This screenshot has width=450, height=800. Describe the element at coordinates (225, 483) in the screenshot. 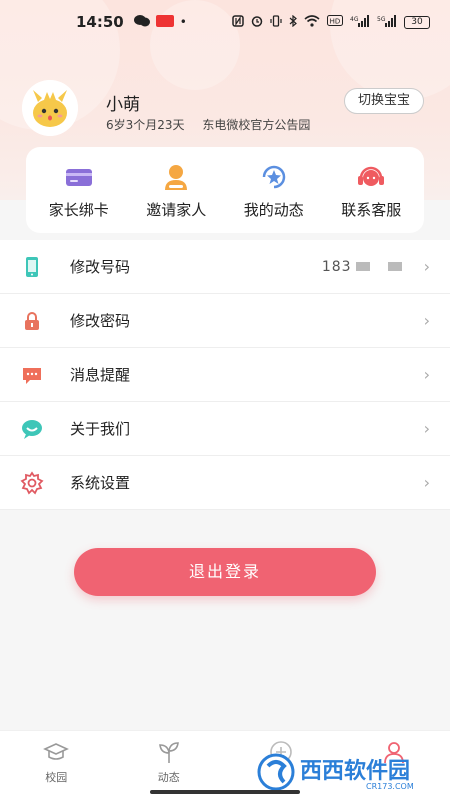

I see `menu-item-system-settings: 系统设置 ›` at that location.